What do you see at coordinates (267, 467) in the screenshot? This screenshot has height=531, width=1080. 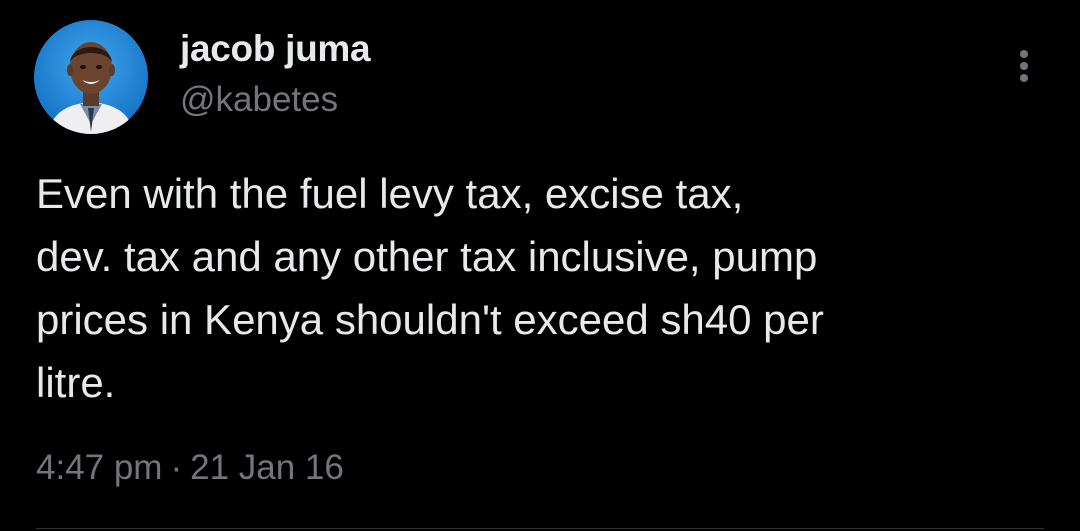 I see `tweet-date: 21 Jan 16` at bounding box center [267, 467].